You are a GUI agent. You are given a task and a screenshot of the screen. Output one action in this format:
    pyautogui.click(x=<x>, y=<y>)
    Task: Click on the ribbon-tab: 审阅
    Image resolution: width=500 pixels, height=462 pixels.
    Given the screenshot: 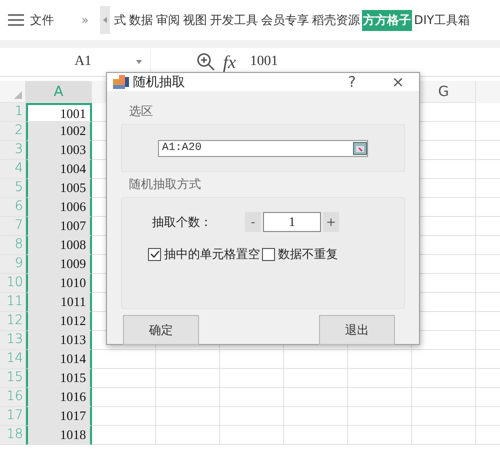 What is the action you would take?
    pyautogui.click(x=168, y=20)
    